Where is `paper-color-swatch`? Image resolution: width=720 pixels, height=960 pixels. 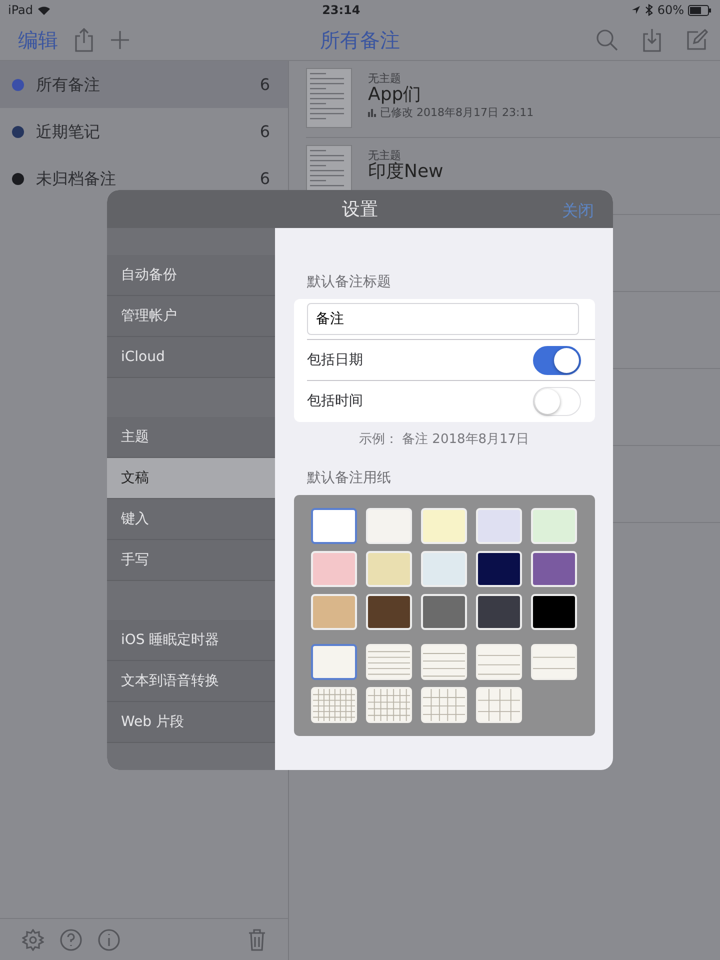 paper-color-swatch is located at coordinates (334, 526).